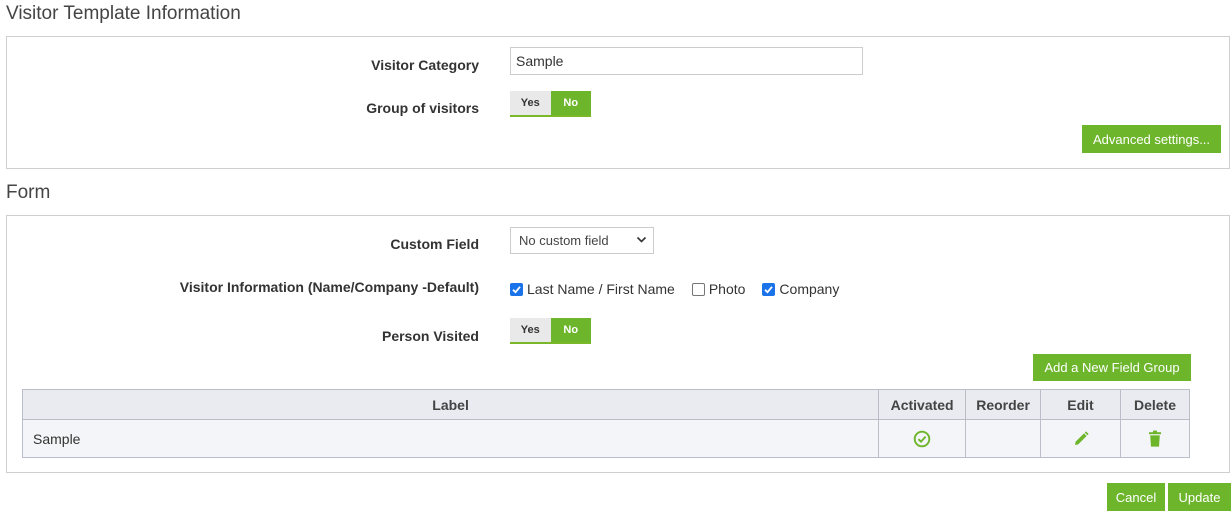 Image resolution: width=1232 pixels, height=512 pixels. I want to click on checkbox-company: Company, so click(800, 289).